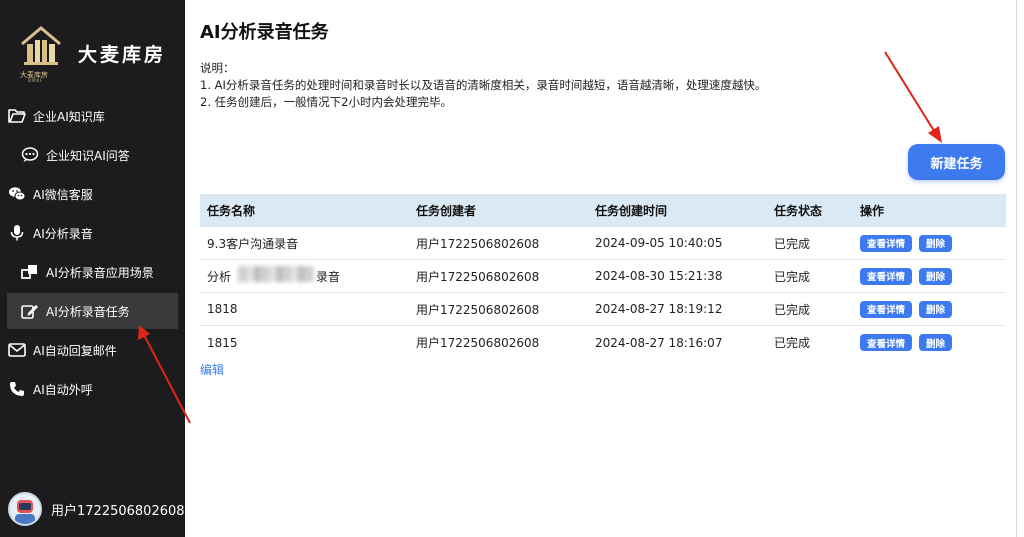 The height and width of the screenshot is (537, 1024). What do you see at coordinates (36, 80) in the screenshot?
I see `logo-sub: DMKF` at bounding box center [36, 80].